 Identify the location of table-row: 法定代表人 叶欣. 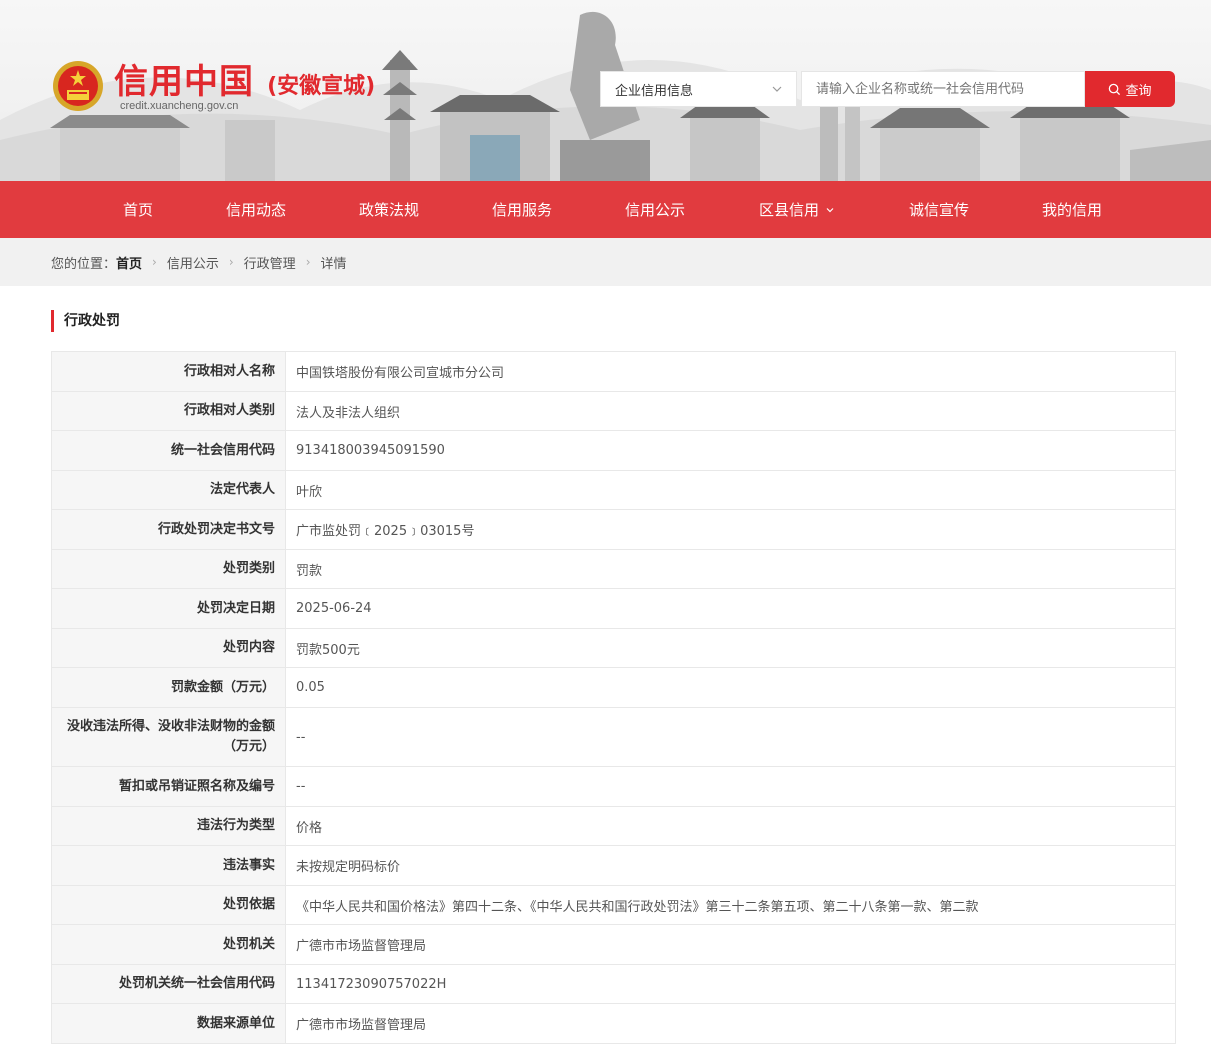
(614, 490).